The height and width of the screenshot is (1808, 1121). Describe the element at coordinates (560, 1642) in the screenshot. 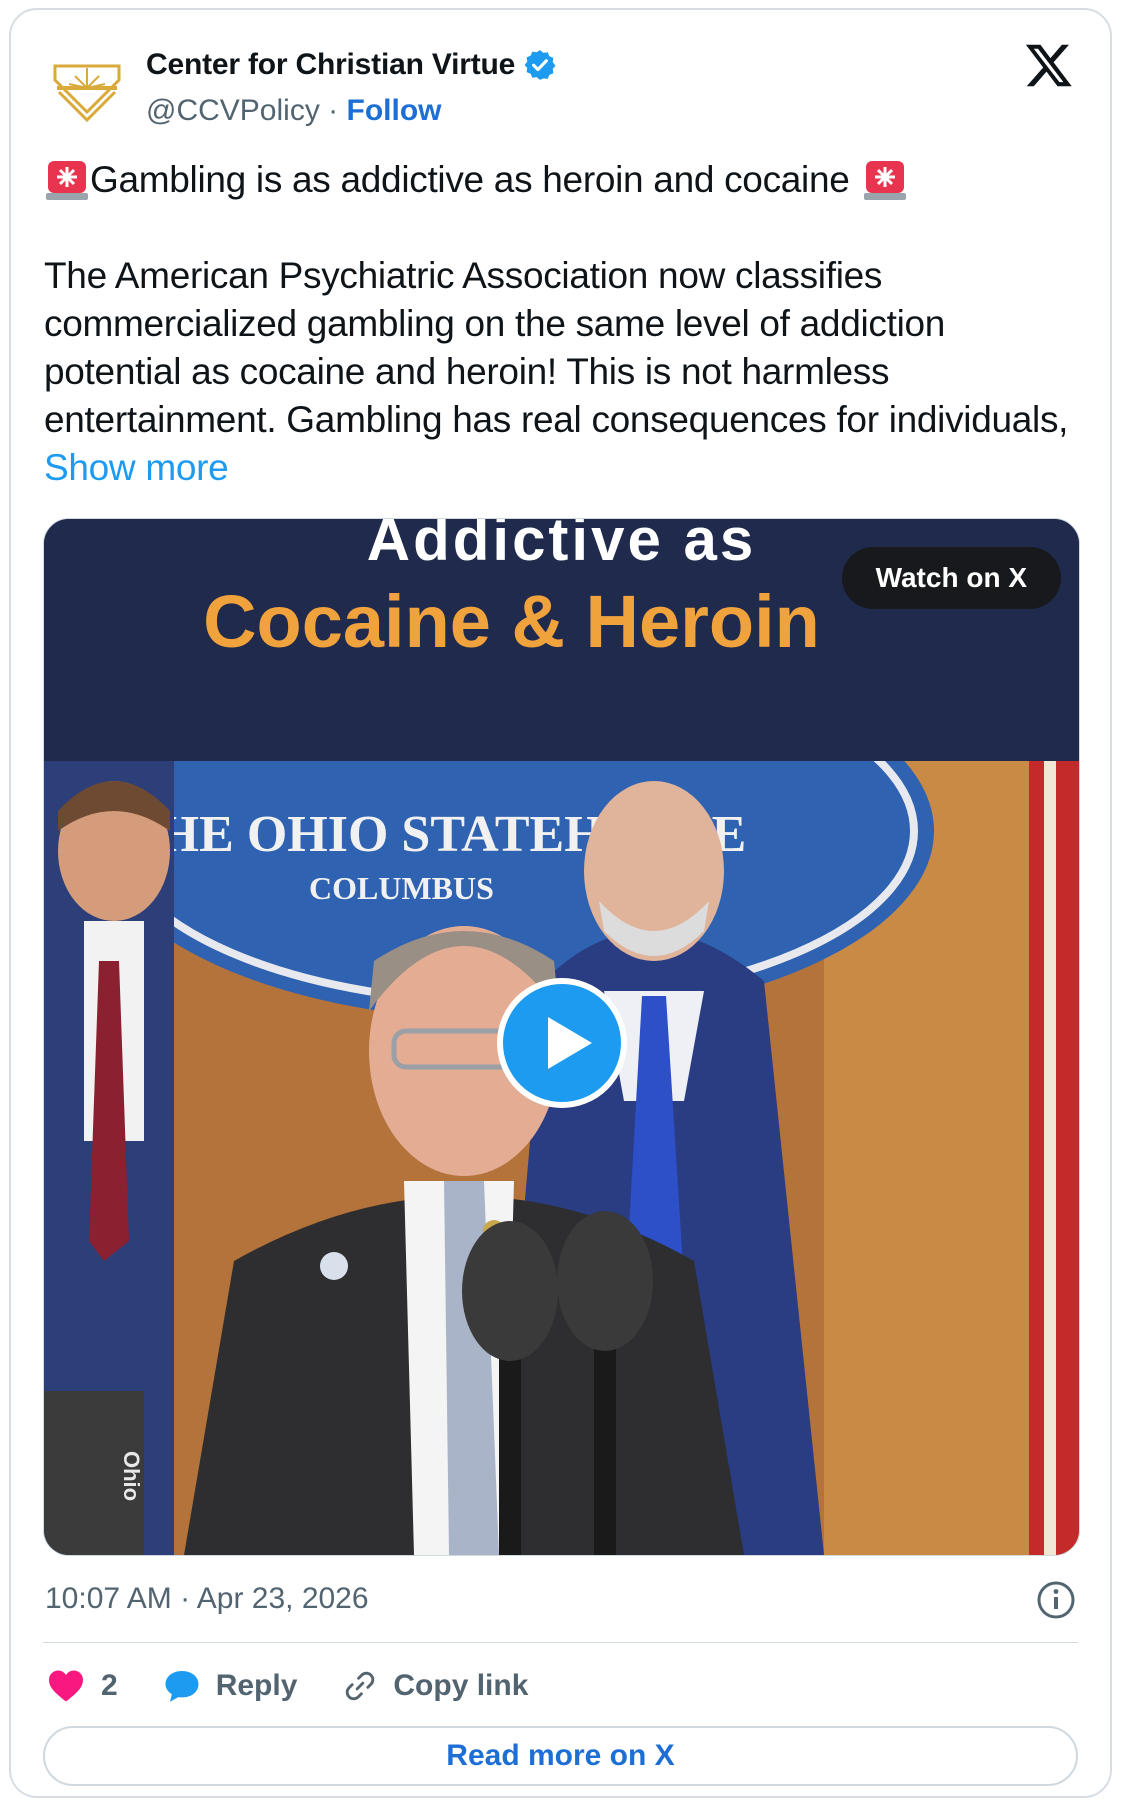

I see `divider` at that location.